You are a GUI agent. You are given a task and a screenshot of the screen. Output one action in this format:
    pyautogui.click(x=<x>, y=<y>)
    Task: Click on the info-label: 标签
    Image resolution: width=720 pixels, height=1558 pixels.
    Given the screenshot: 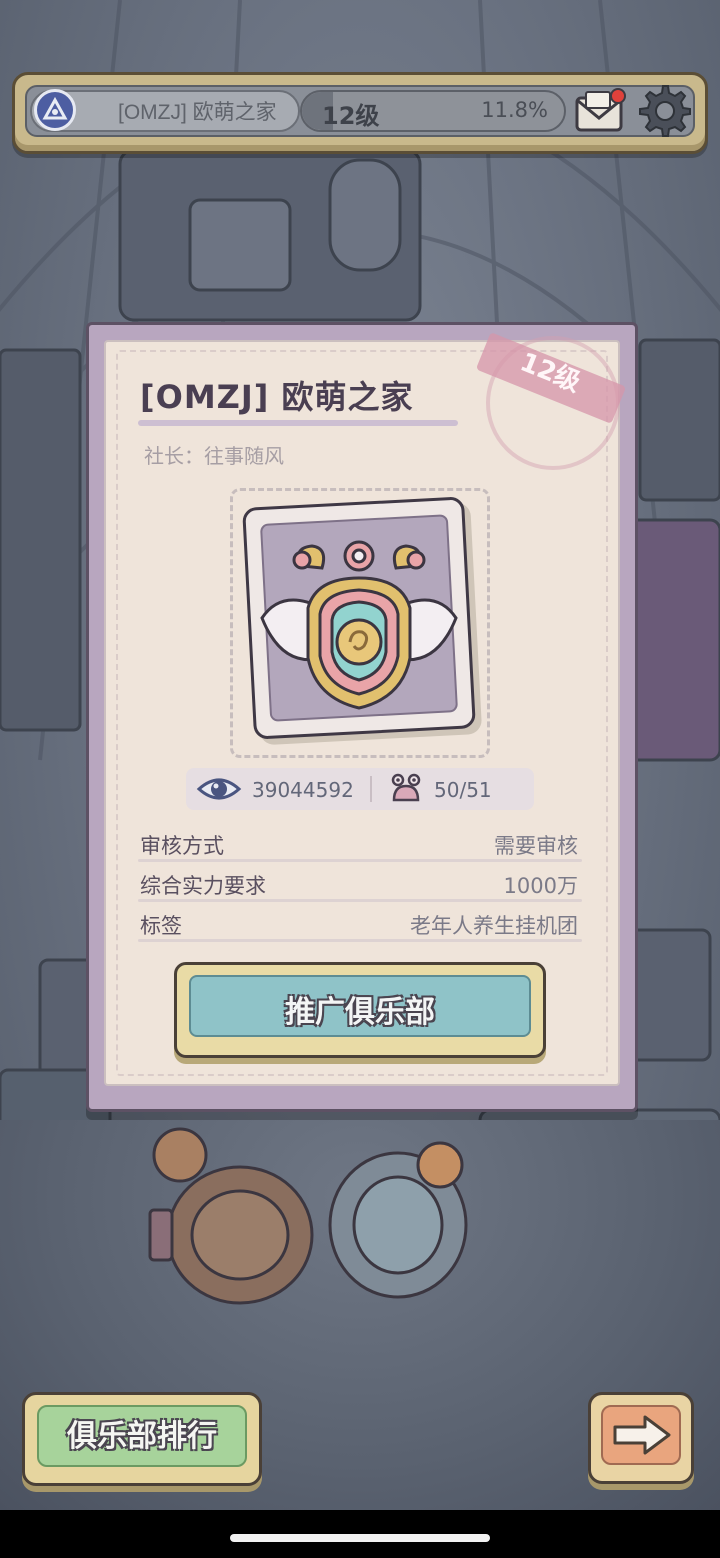 What is the action you would take?
    pyautogui.click(x=161, y=926)
    